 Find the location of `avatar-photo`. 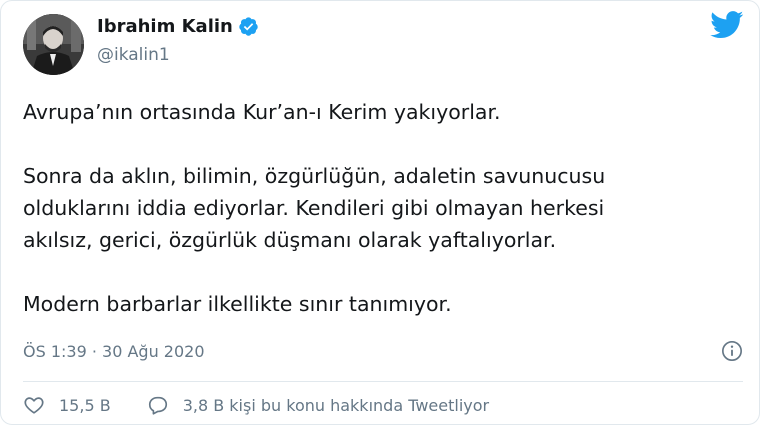

avatar-photo is located at coordinates (53, 44).